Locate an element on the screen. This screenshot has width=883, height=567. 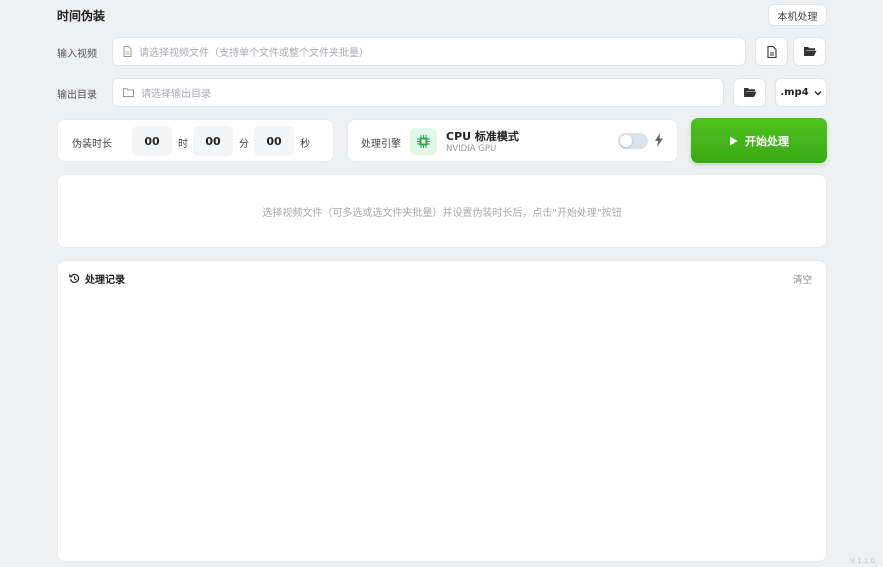
start-process-button: 开始处理 is located at coordinates (759, 140).